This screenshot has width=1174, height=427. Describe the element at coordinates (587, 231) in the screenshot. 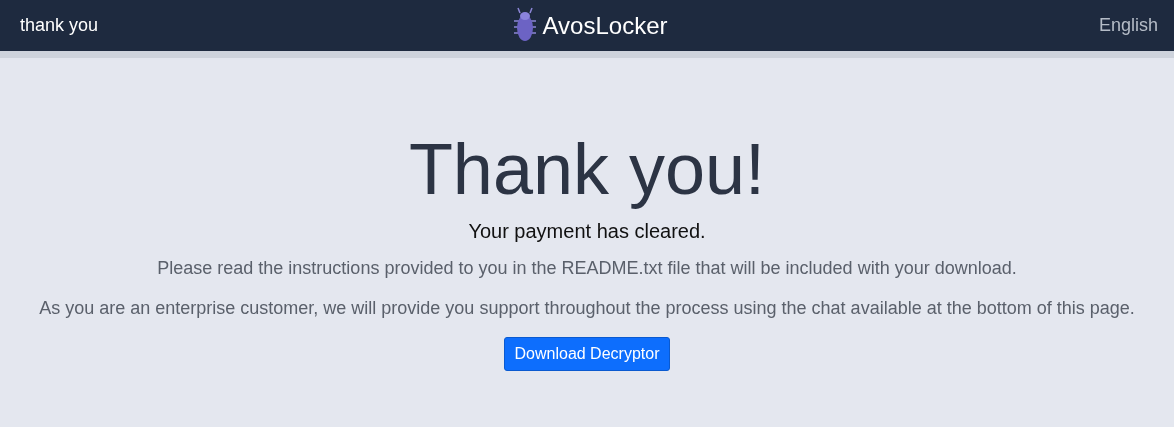

I see `payment-status-text: Your payment has cleared.` at that location.